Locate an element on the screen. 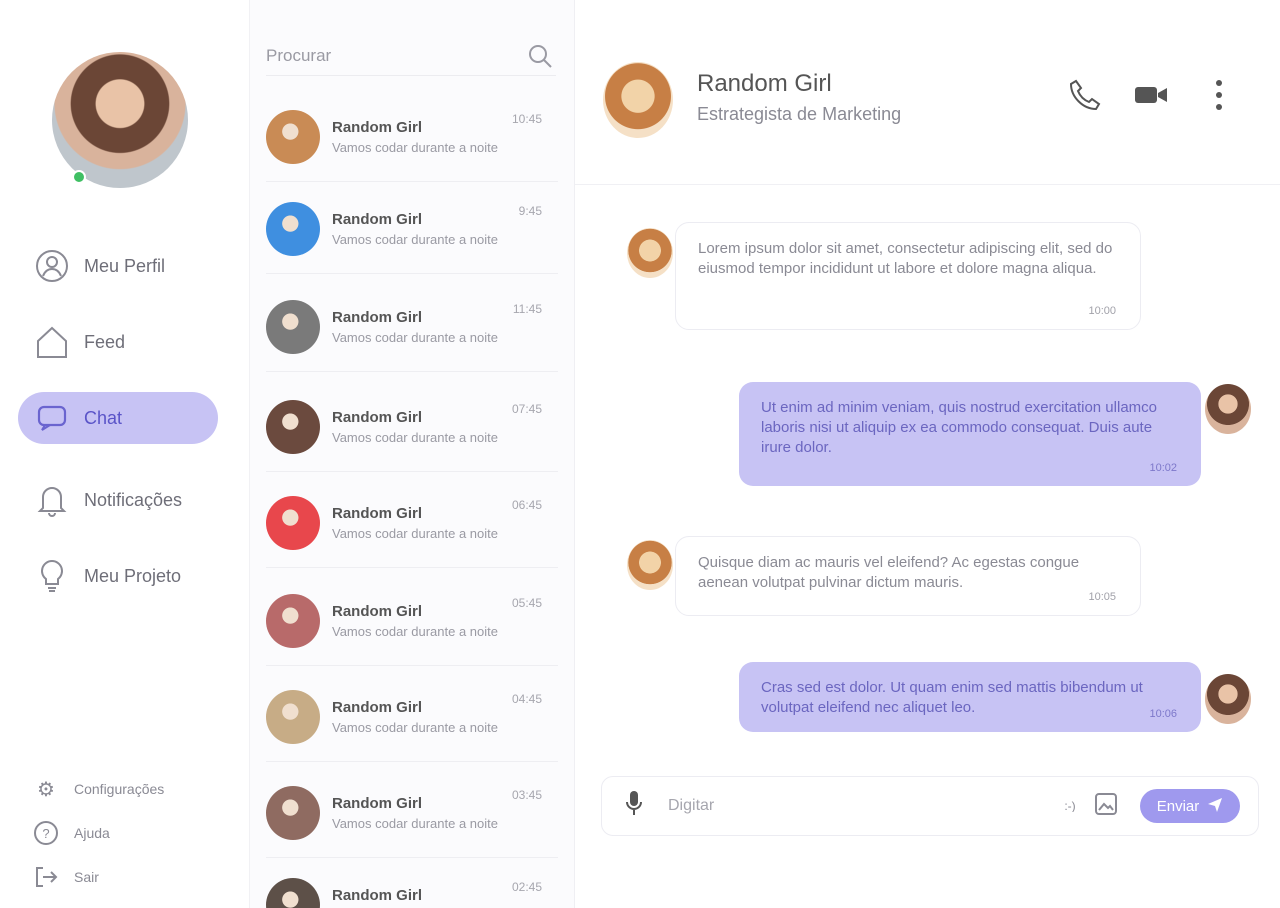 Image resolution: width=1280 pixels, height=908 pixels. nav-item-chat: Chat is located at coordinates (118, 418).